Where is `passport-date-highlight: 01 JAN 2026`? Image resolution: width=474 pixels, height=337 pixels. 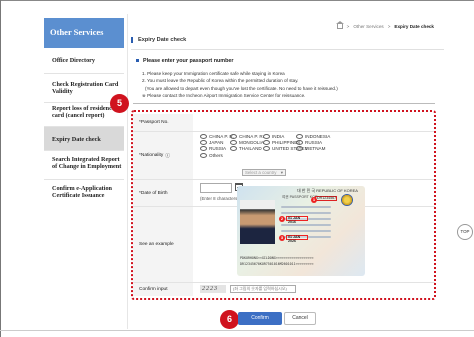
passport-date-highlight: 01 JAN 2026 is located at coordinates (297, 238).